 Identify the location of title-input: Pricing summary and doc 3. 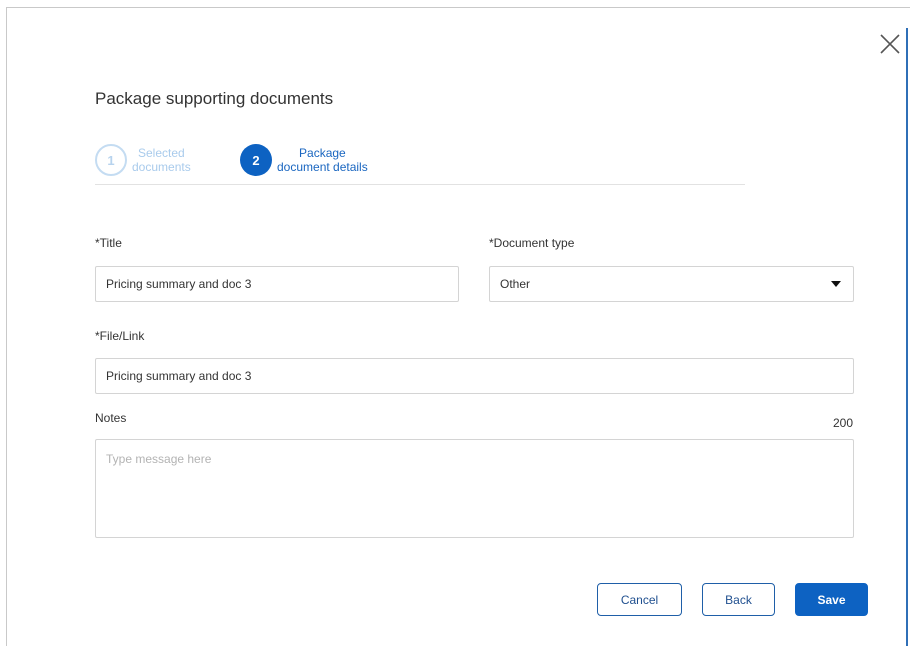
(277, 284).